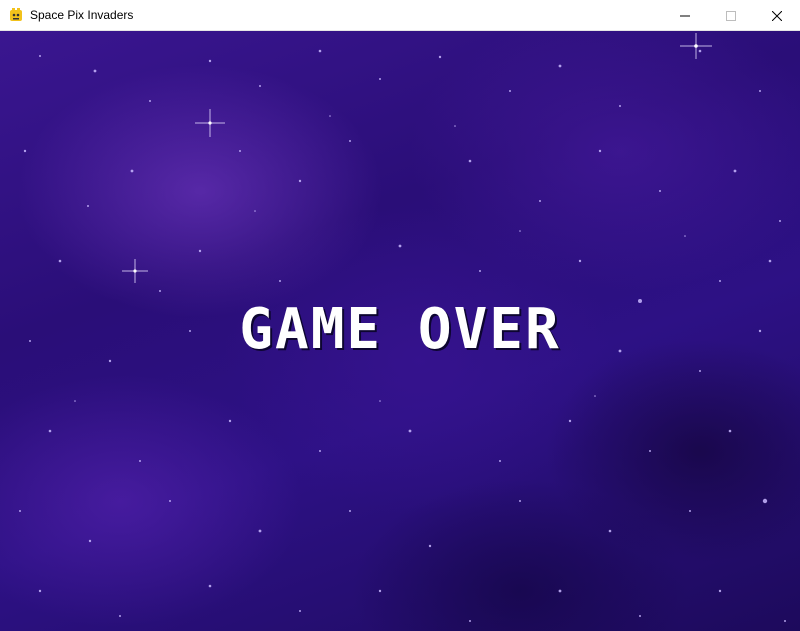 Image resolution: width=800 pixels, height=631 pixels. I want to click on close-button, so click(777, 15).